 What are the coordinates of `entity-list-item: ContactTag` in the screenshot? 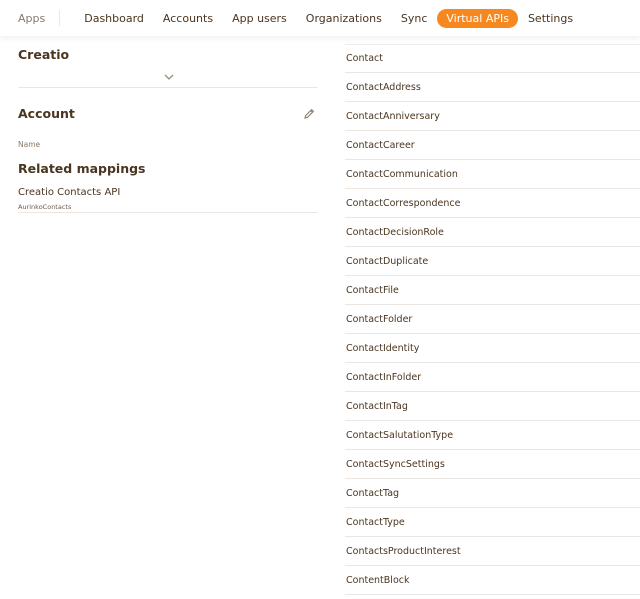 It's located at (492, 493).